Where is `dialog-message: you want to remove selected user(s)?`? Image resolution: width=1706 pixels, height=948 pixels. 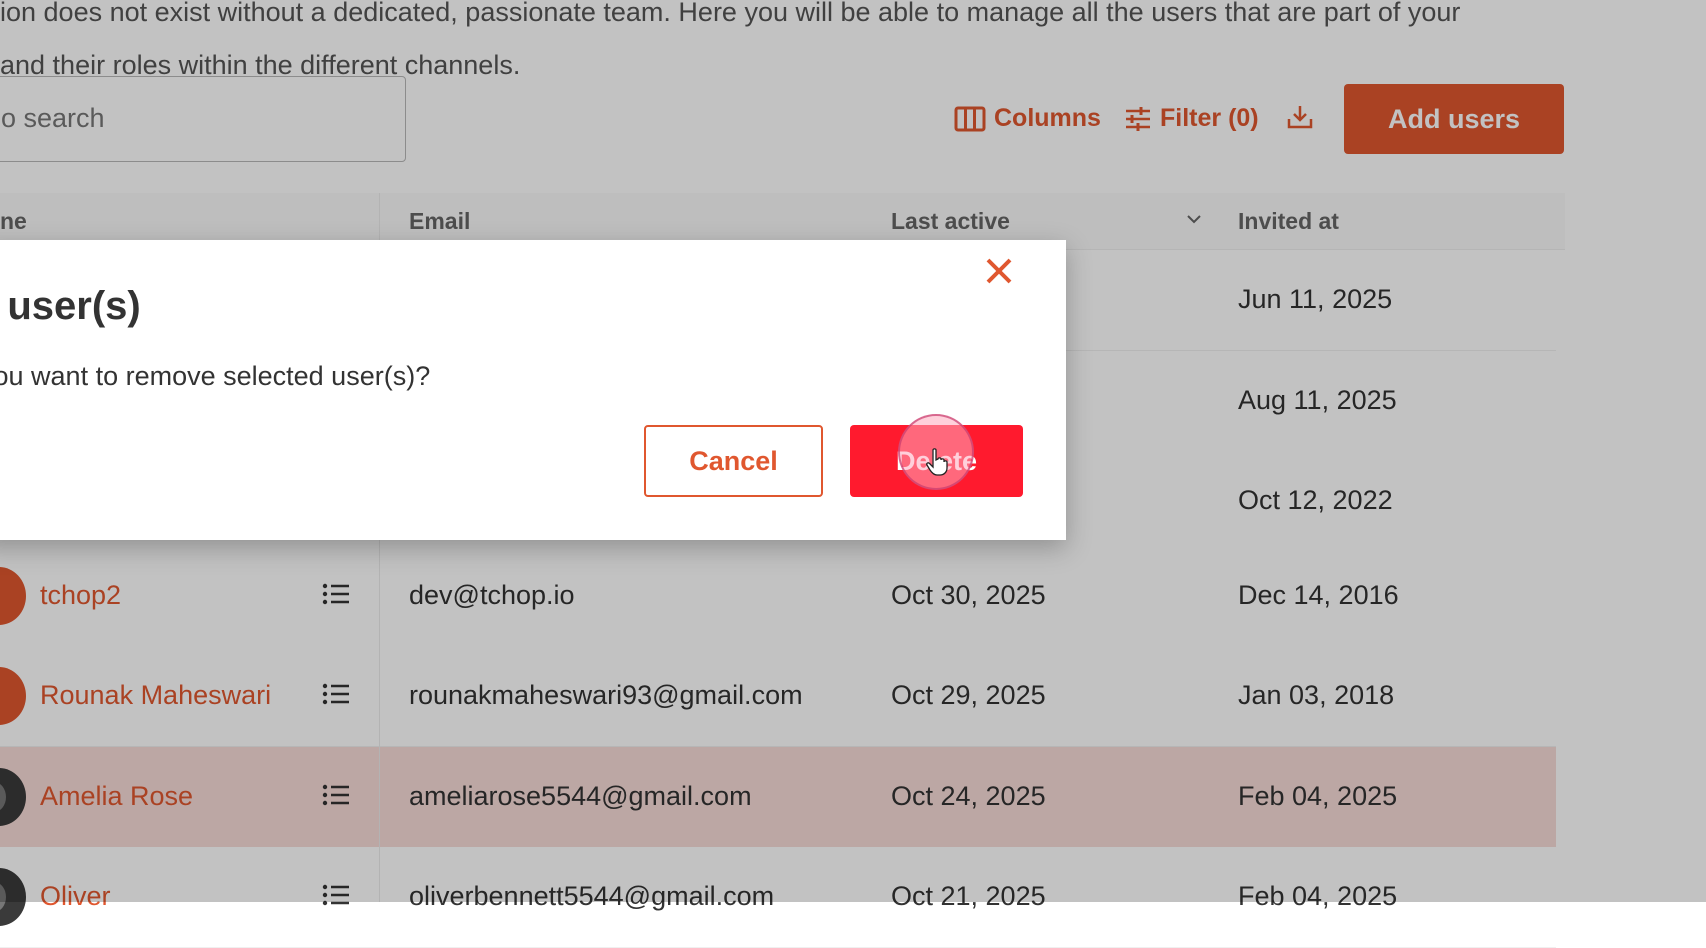
dialog-message: you want to remove selected user(s)? is located at coordinates (215, 376).